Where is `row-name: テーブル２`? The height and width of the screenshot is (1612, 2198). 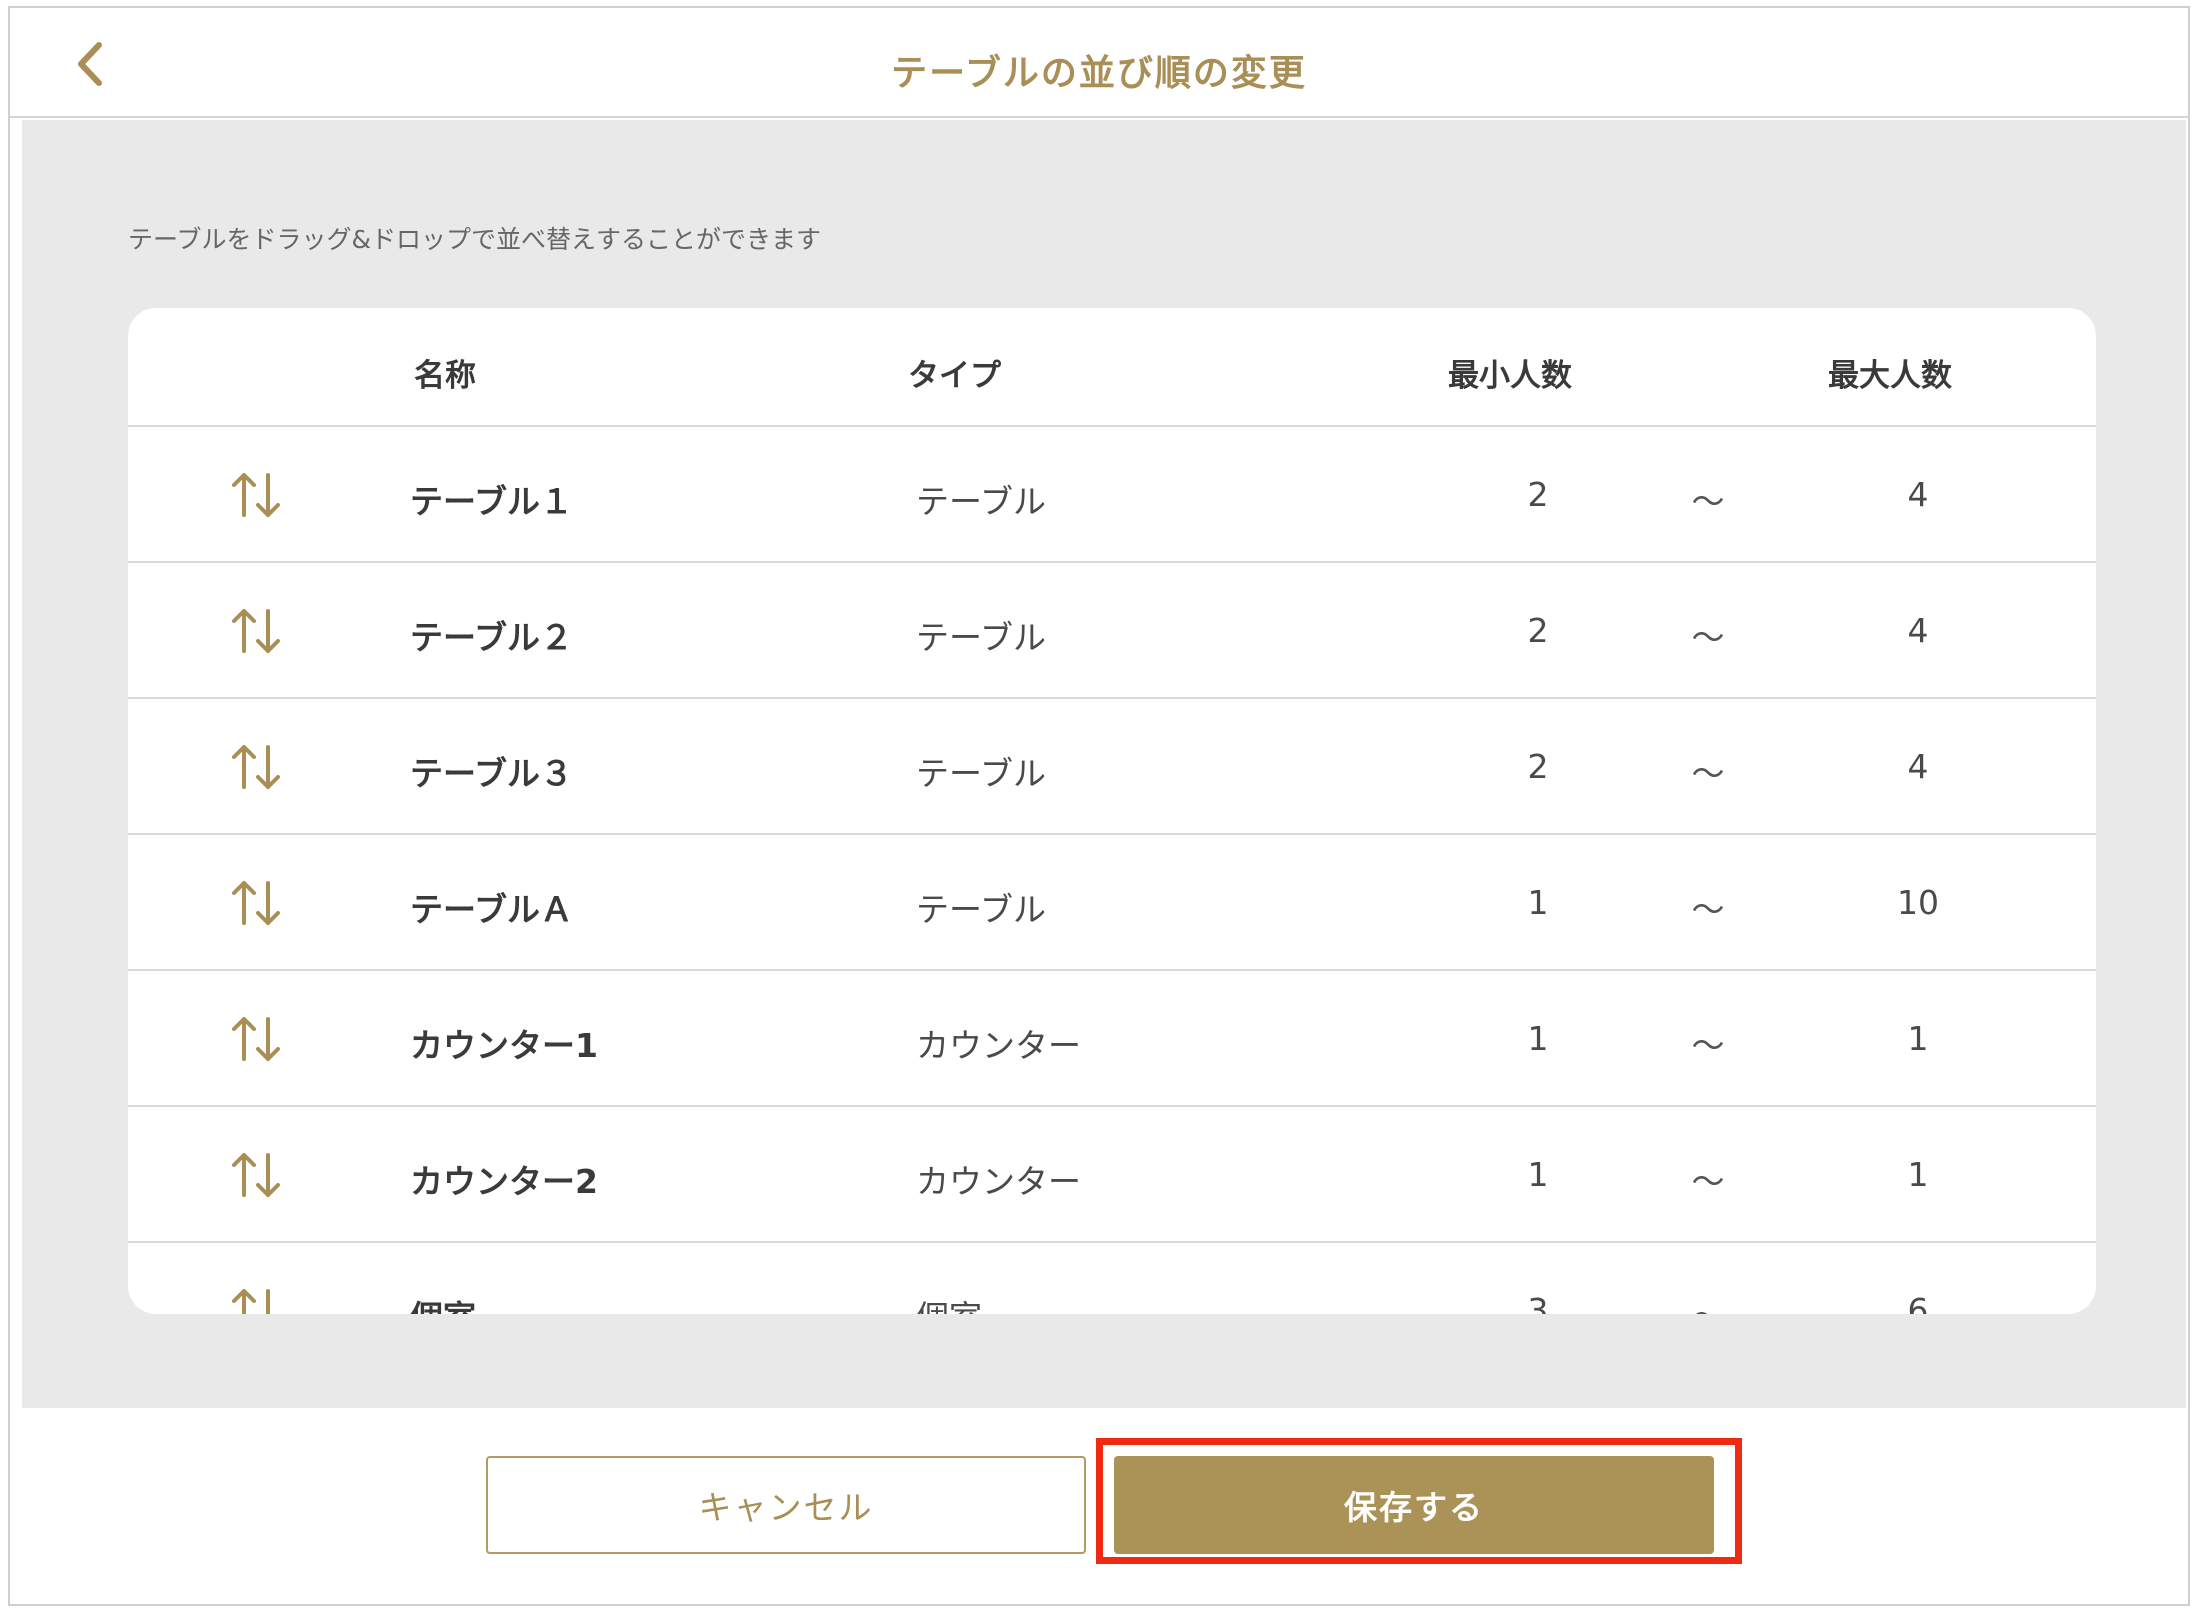
row-name: テーブル２ is located at coordinates (492, 637).